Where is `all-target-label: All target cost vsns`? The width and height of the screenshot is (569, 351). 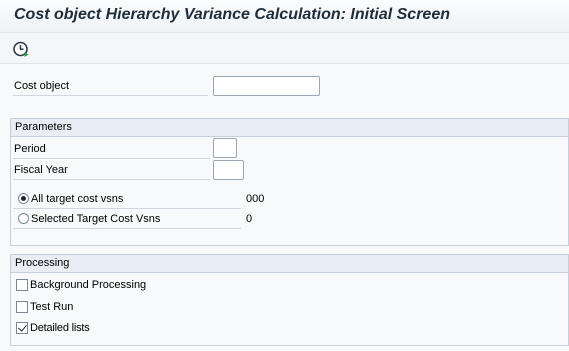 all-target-label: All target cost vsns is located at coordinates (77, 199).